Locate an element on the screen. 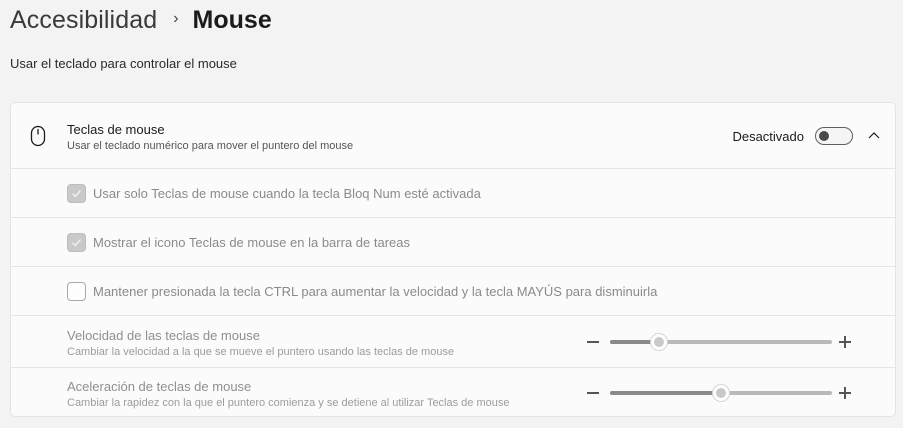 Image resolution: width=903 pixels, height=428 pixels. ctrl-shift-speed-checkbox is located at coordinates (76, 291).